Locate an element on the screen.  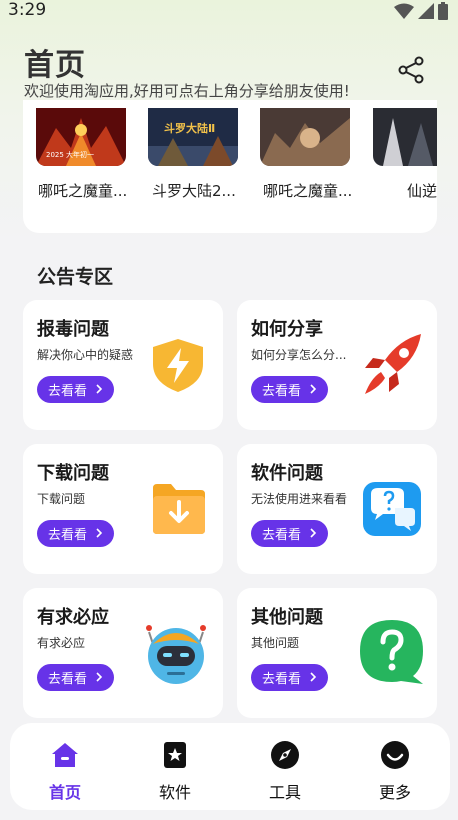
card-desc: 解决你心中的疑惑 is located at coordinates (85, 355).